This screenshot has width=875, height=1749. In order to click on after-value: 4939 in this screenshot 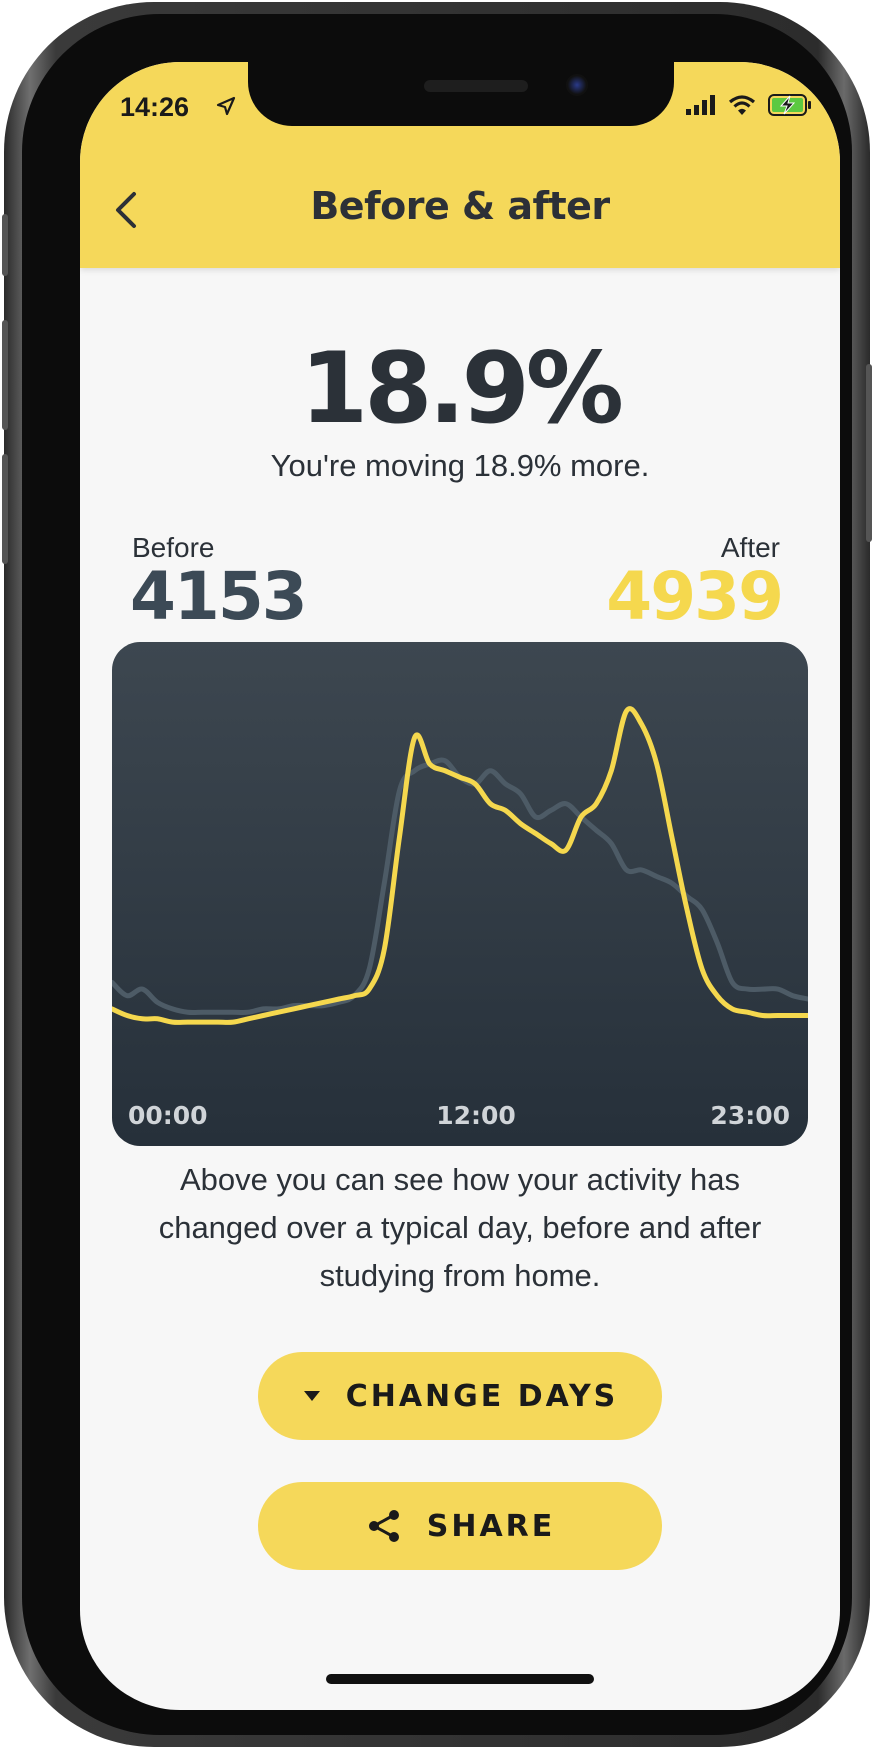, I will do `click(695, 596)`.